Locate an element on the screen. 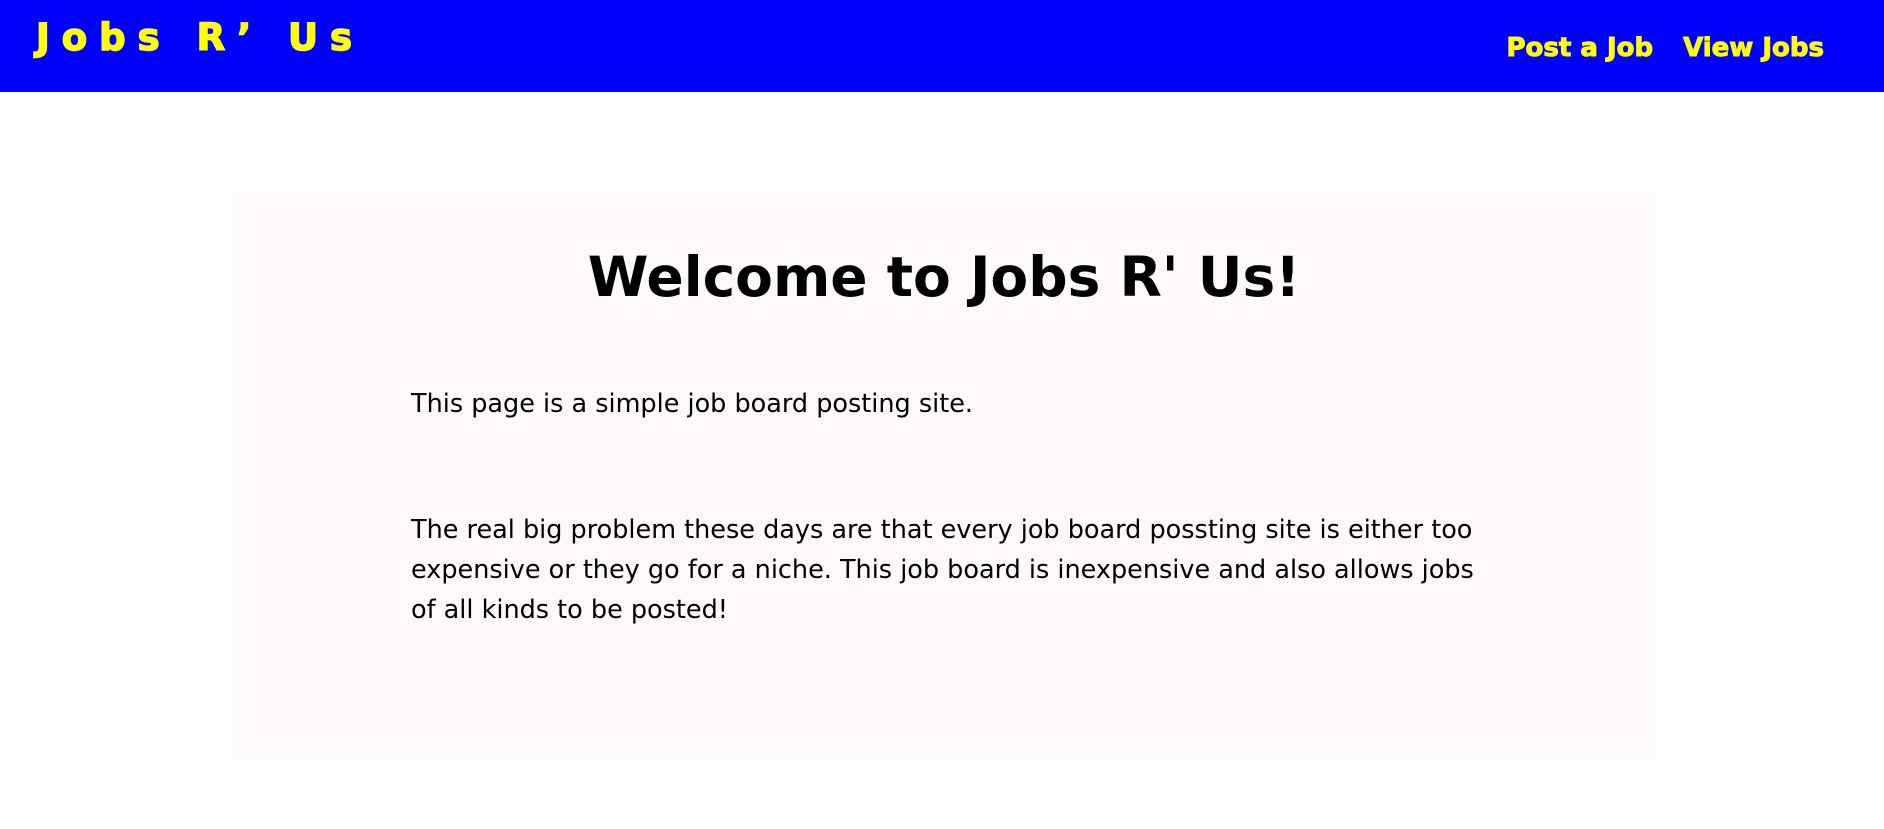 The image size is (1884, 829). nav-view-jobs-link: View Jobs is located at coordinates (1754, 48).